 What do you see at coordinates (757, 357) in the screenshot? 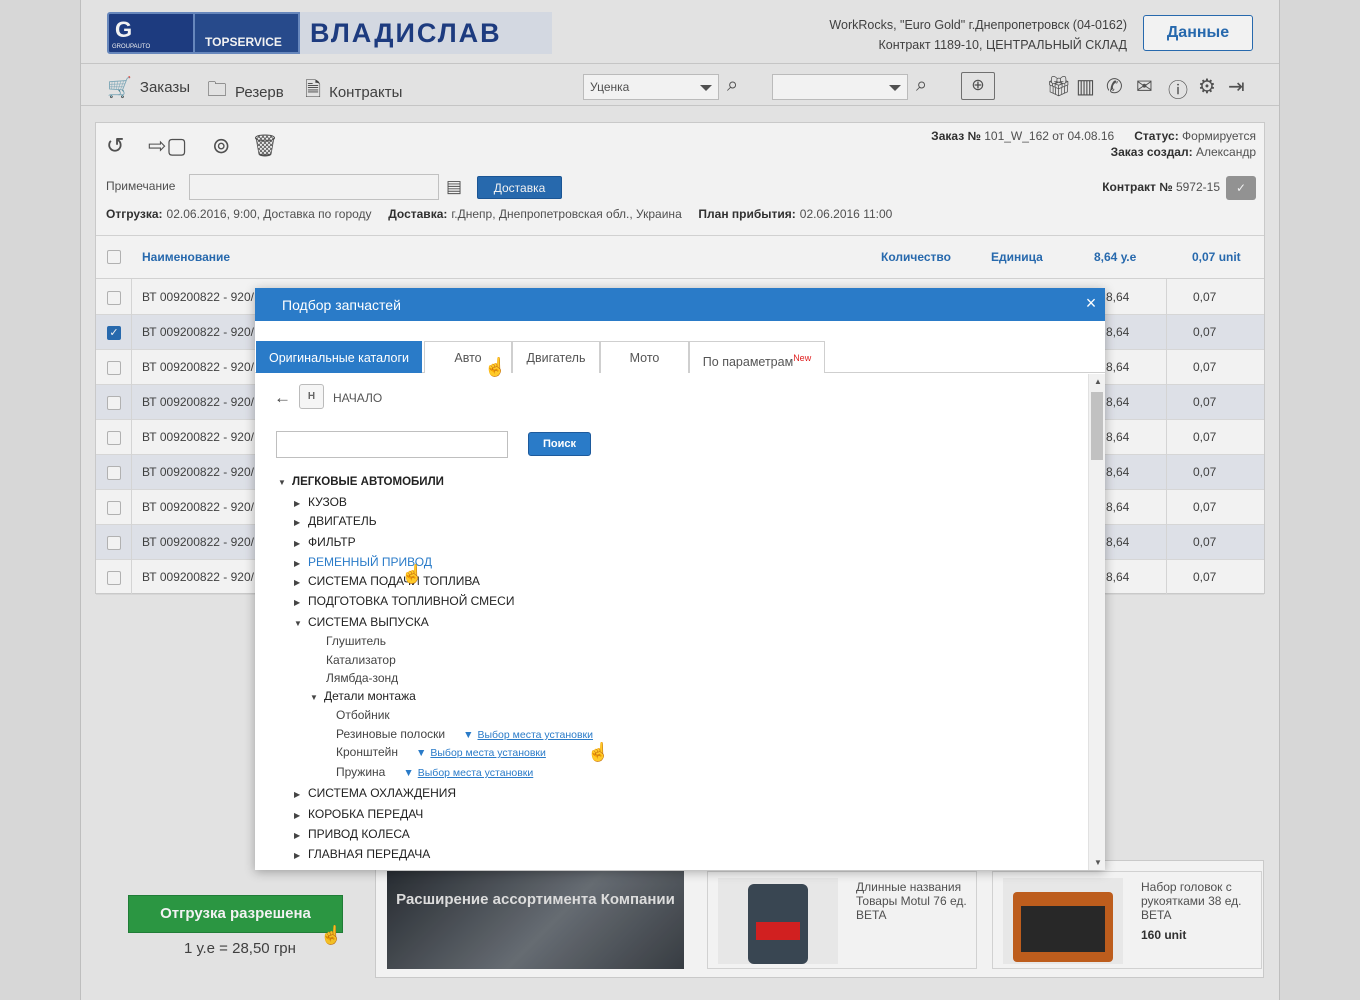
I see `tab-by-parameters: По параметрамNew` at bounding box center [757, 357].